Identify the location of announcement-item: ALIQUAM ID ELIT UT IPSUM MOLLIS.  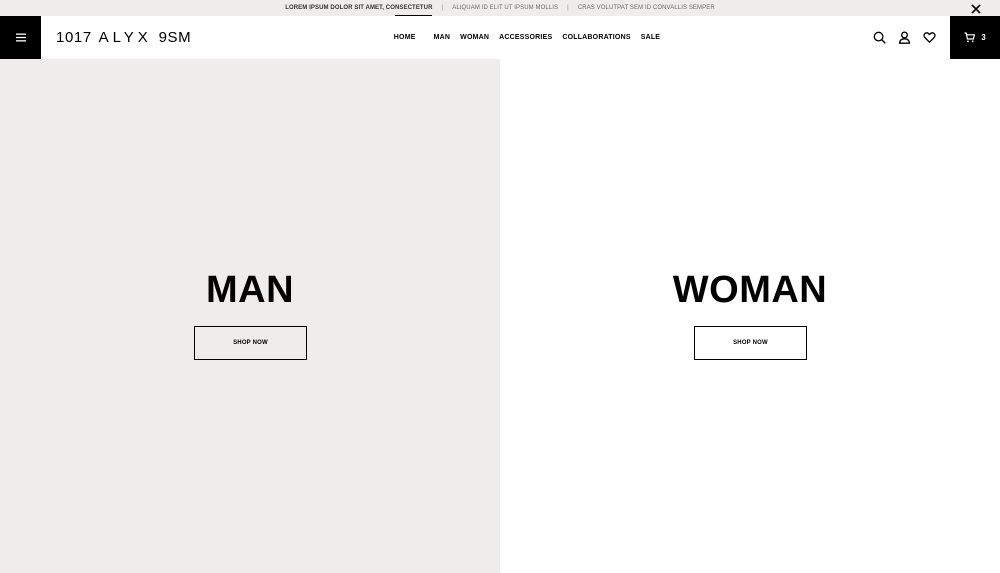
(505, 8).